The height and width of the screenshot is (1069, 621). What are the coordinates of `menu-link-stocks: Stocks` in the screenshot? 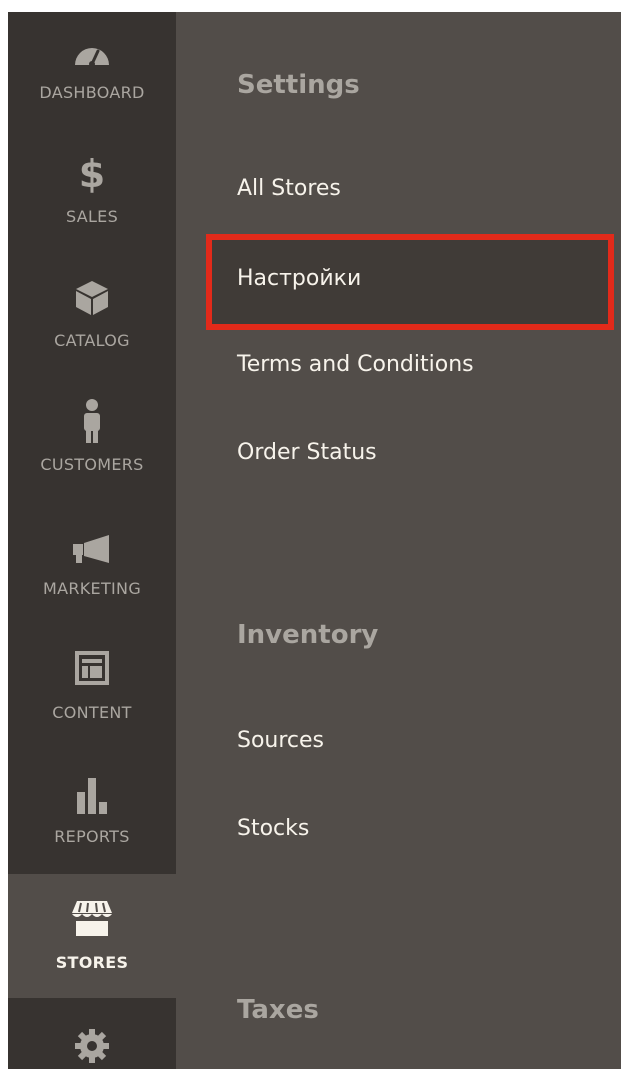 It's located at (273, 828).